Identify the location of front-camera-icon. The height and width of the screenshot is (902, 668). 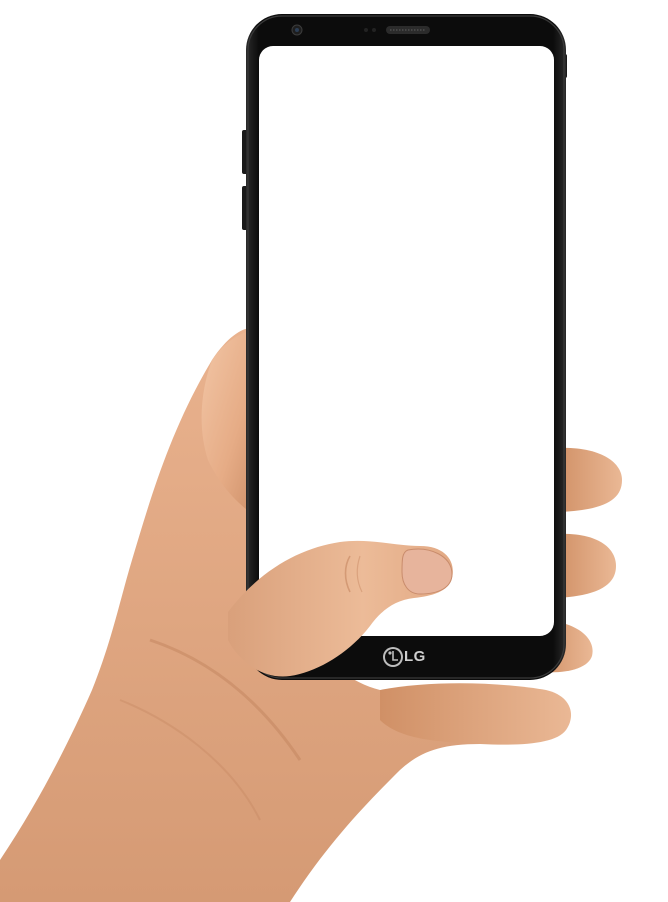
(297, 30).